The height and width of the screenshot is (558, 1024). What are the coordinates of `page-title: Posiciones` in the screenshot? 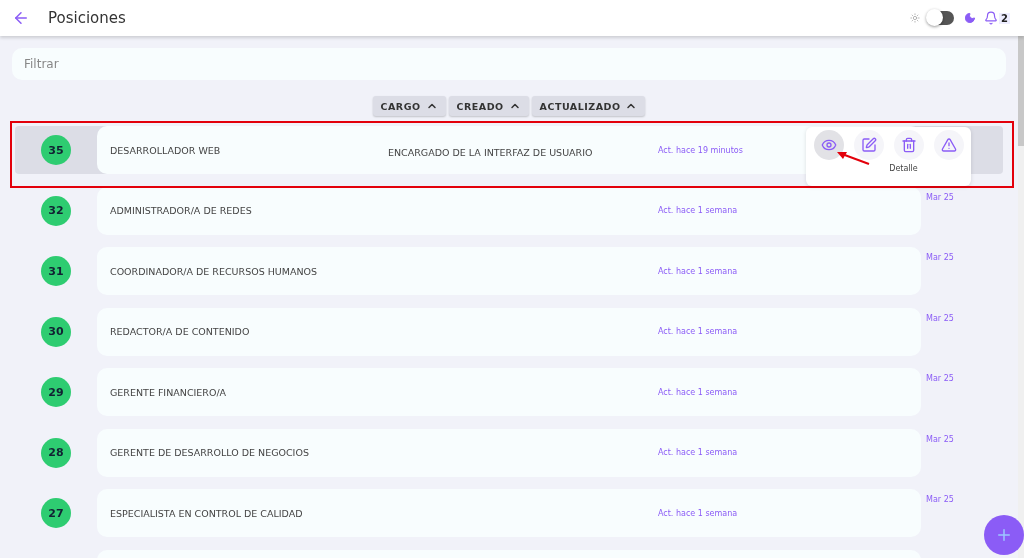 It's located at (87, 18).